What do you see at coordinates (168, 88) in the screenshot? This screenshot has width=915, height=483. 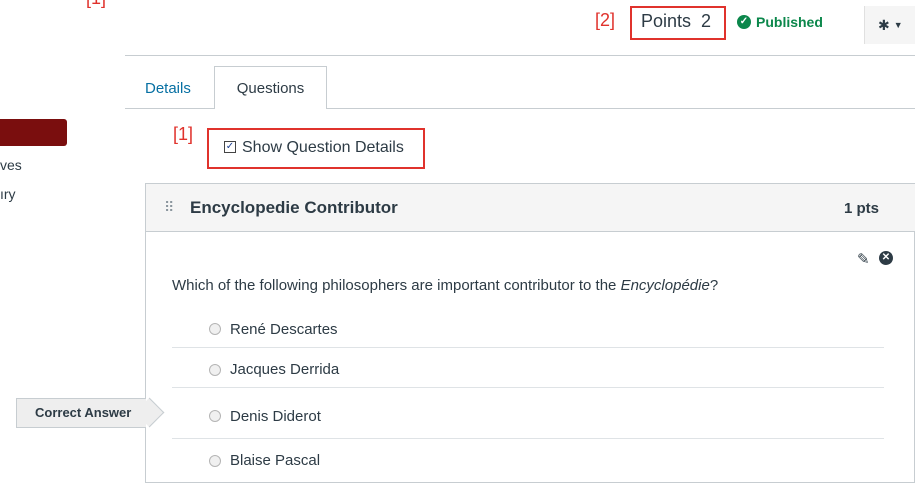 I see `tab-details: Details` at bounding box center [168, 88].